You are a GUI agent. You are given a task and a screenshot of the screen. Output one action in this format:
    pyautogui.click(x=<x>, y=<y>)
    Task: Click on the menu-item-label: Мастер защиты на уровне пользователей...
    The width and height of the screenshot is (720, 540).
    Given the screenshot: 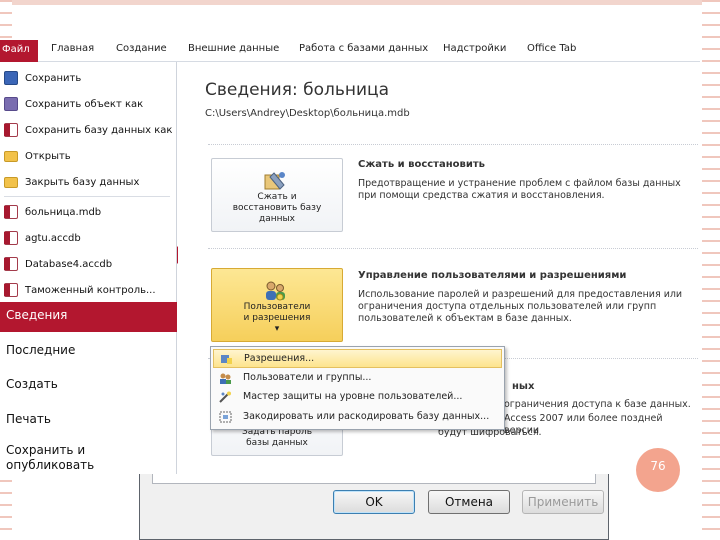 What is the action you would take?
    pyautogui.click(x=353, y=396)
    